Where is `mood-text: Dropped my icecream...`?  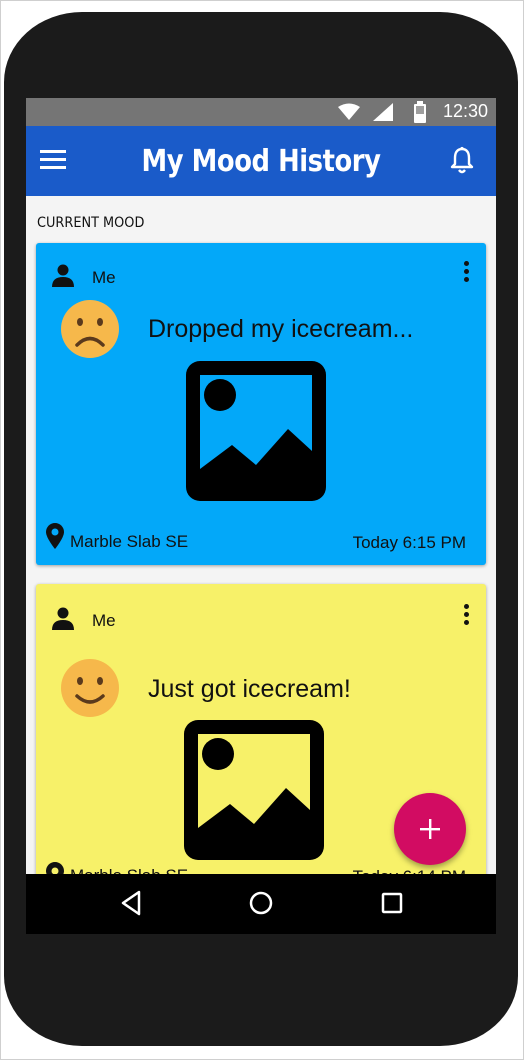 mood-text: Dropped my icecream... is located at coordinates (281, 329).